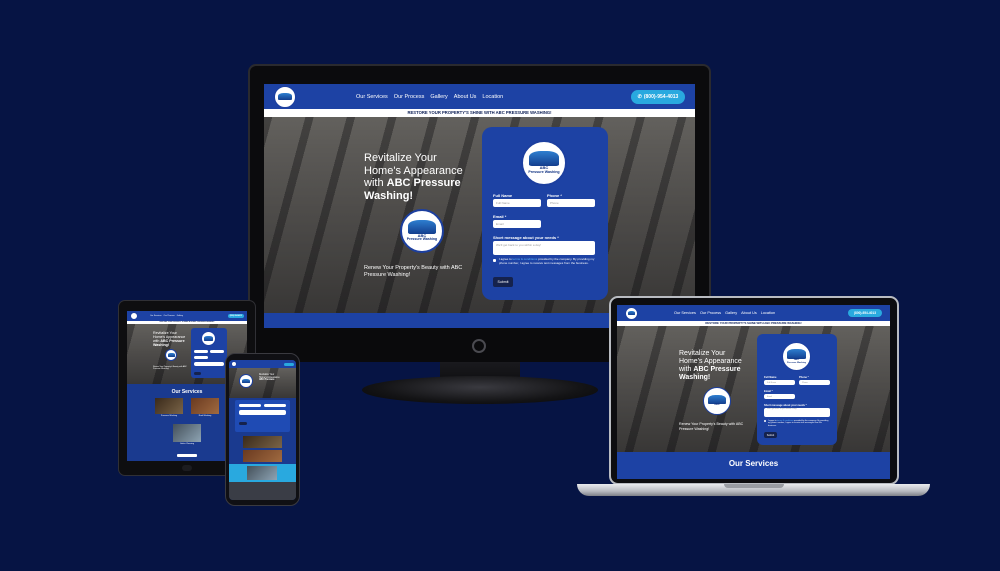  I want to click on laptop-services-band: Our Services, so click(753, 465).